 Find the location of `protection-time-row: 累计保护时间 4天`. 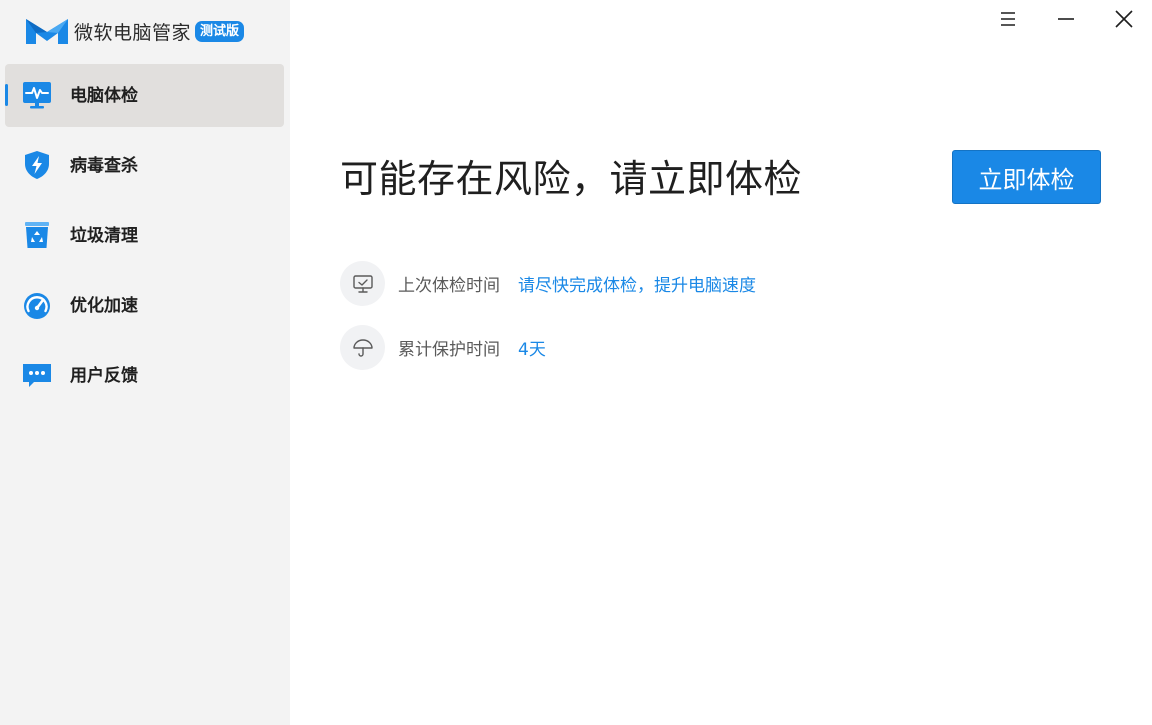

protection-time-row: 累计保护时间 4天 is located at coordinates (443, 347).